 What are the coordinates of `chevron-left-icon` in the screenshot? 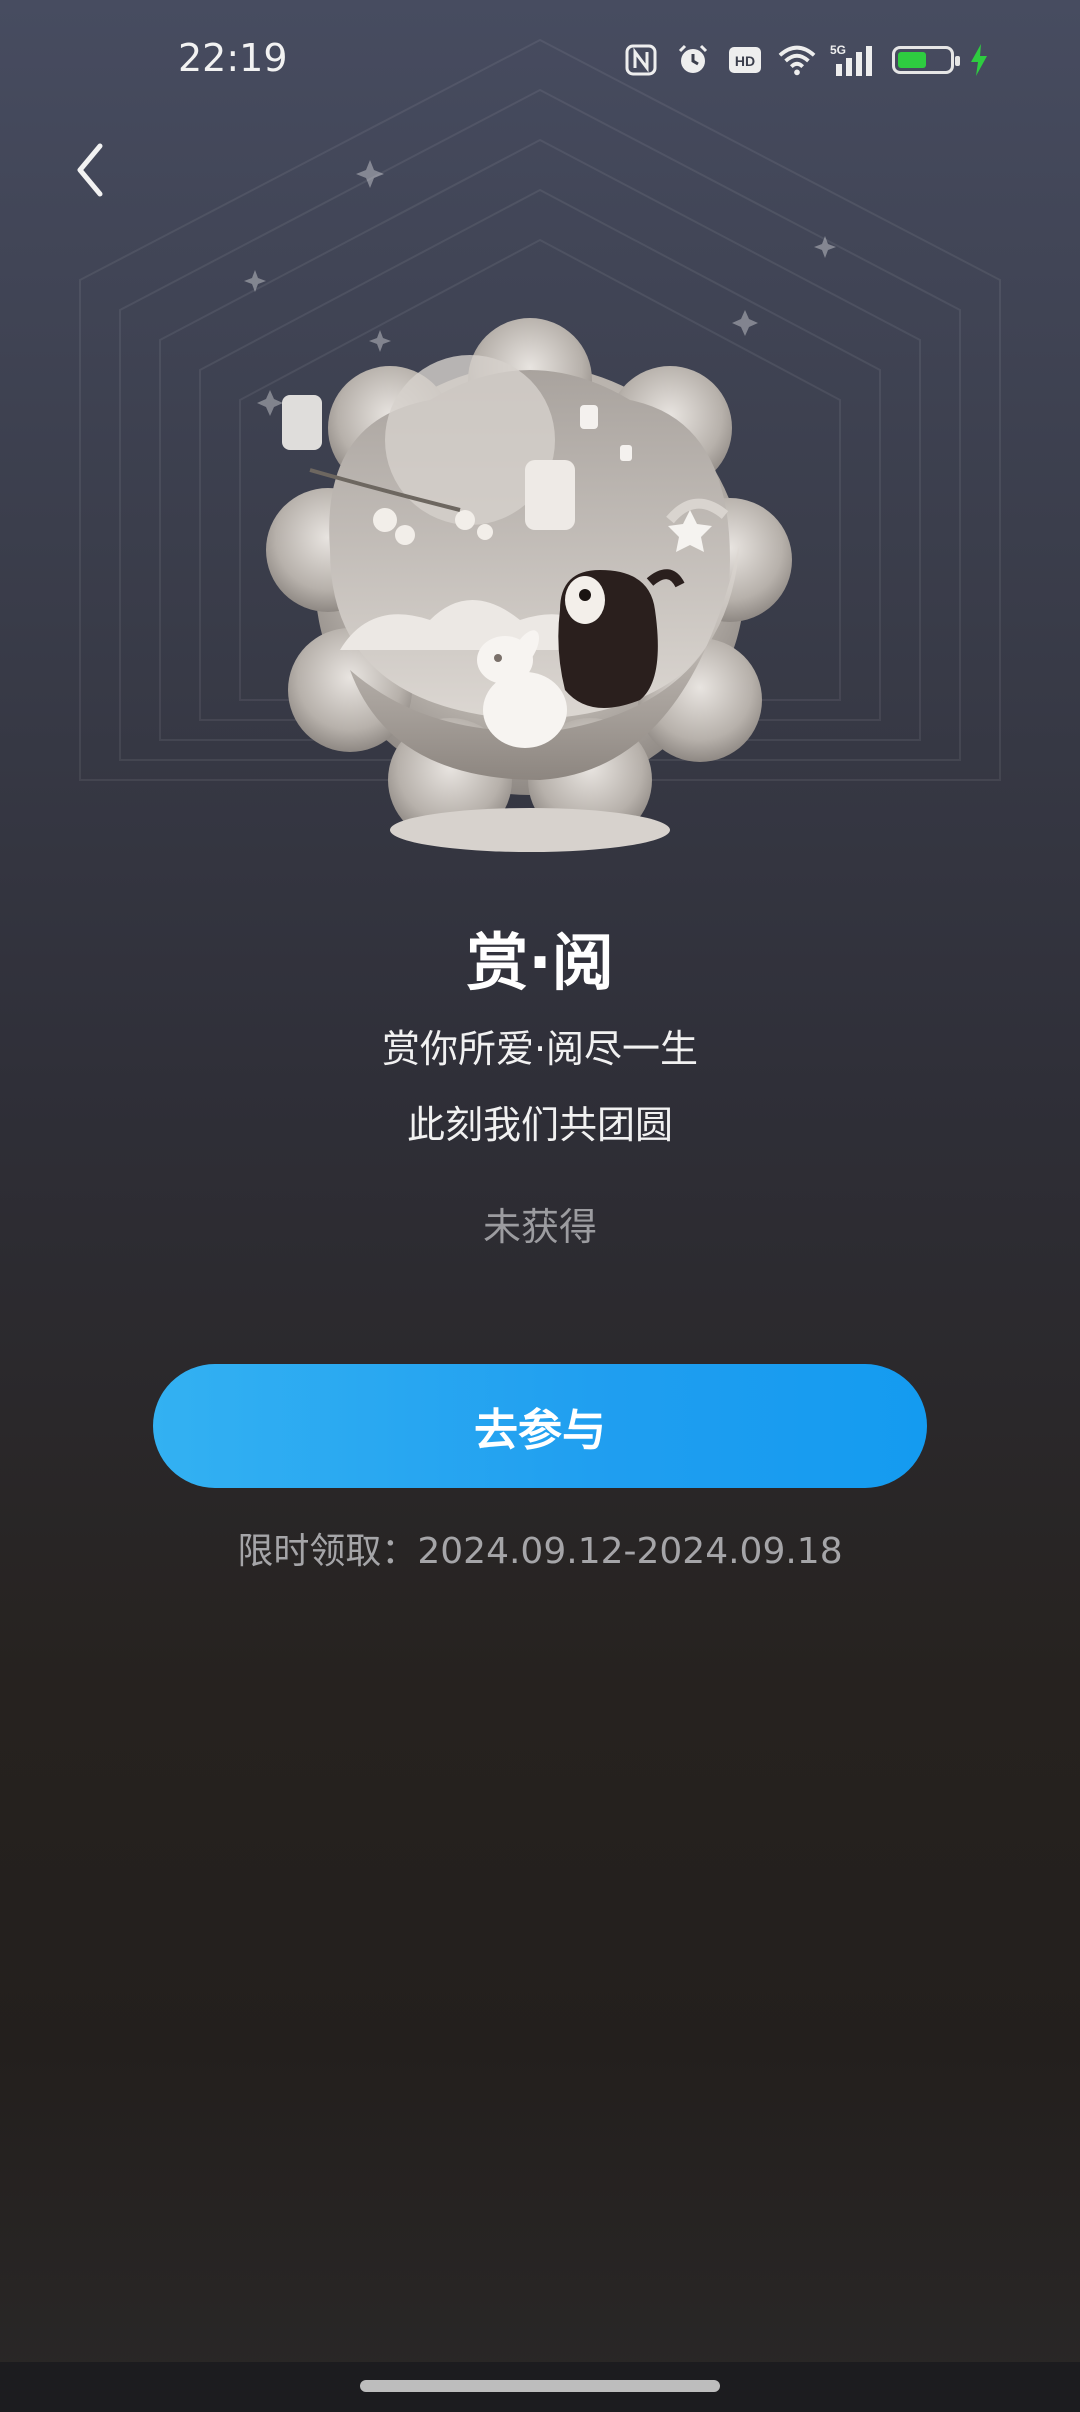 It's located at (90, 170).